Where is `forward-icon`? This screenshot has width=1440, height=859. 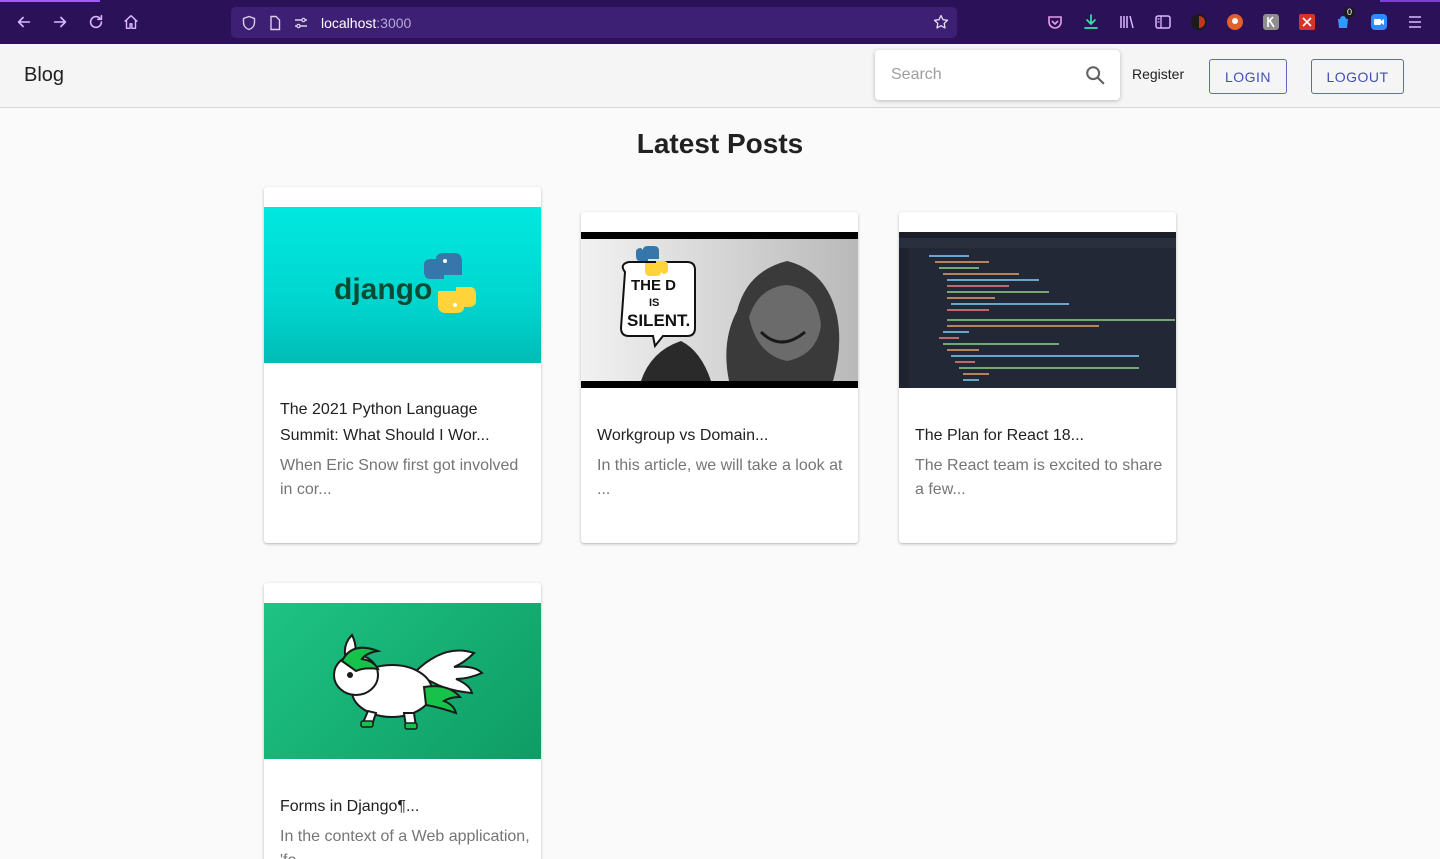
forward-icon is located at coordinates (60, 22).